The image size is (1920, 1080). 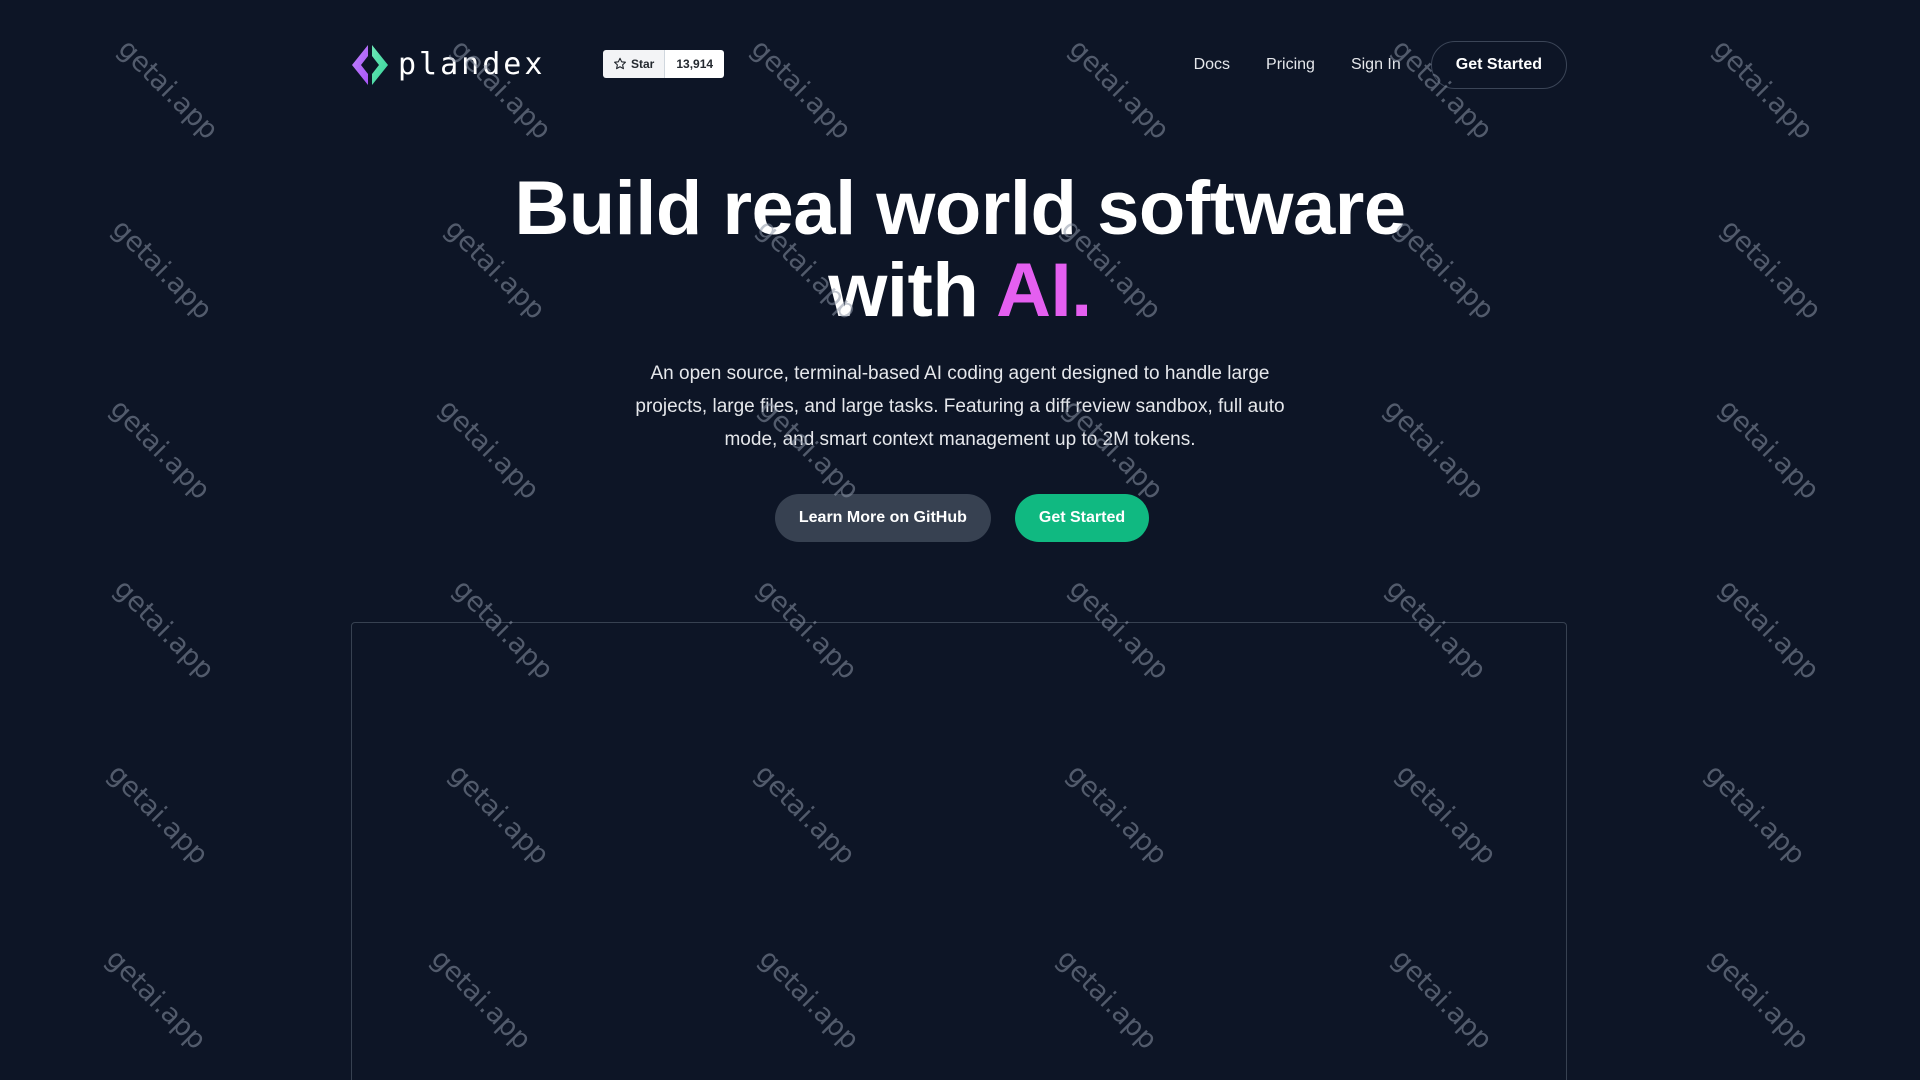 What do you see at coordinates (1376, 65) in the screenshot?
I see `nav-sign-in-link: Sign In` at bounding box center [1376, 65].